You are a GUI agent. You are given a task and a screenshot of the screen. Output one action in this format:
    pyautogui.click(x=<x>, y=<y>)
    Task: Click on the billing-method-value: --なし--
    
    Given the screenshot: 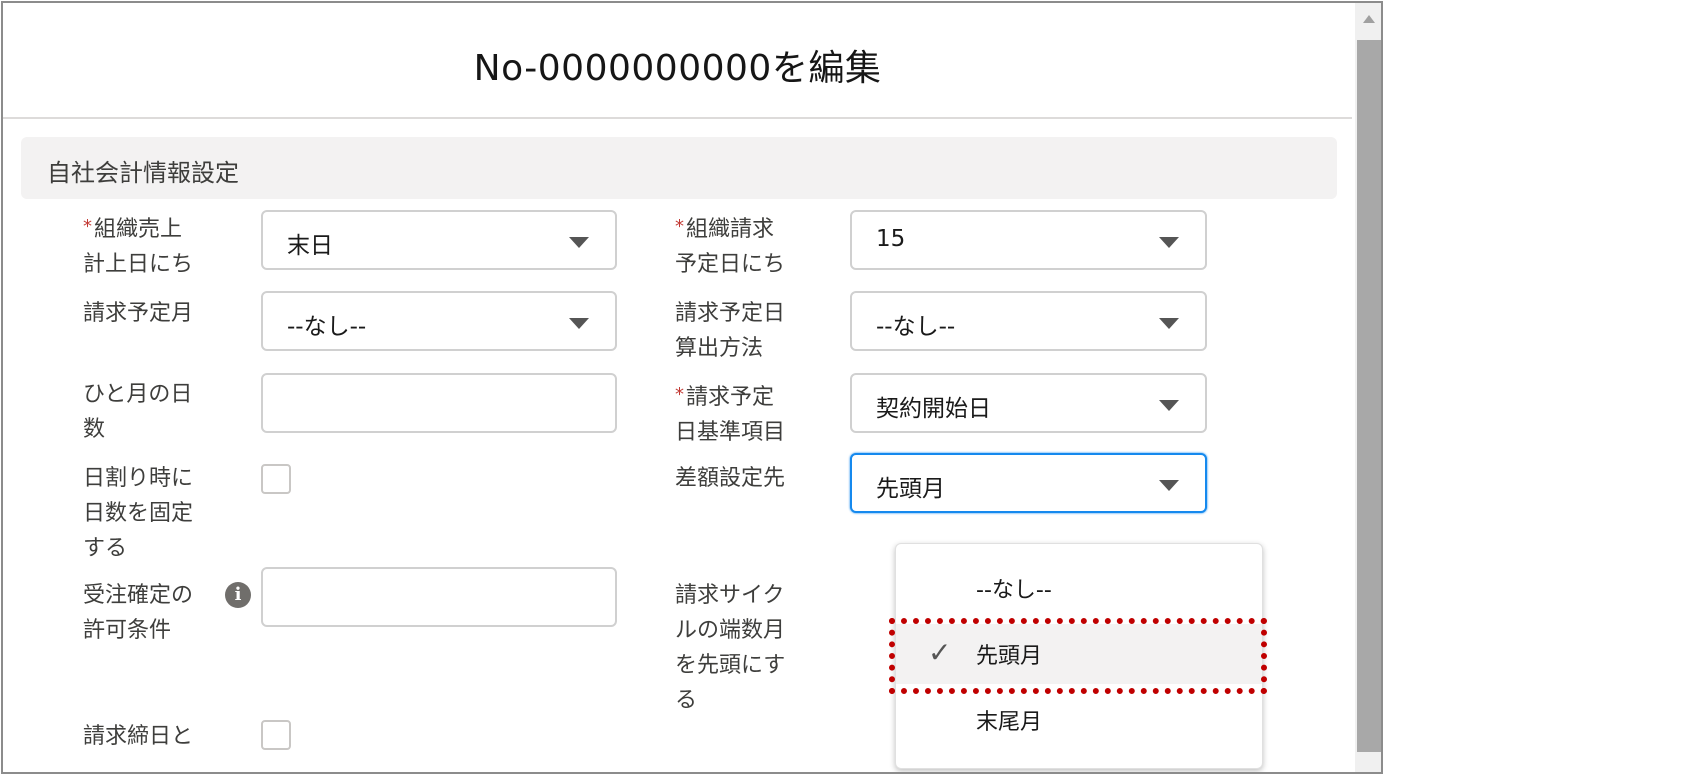 What is the action you would take?
    pyautogui.click(x=916, y=327)
    